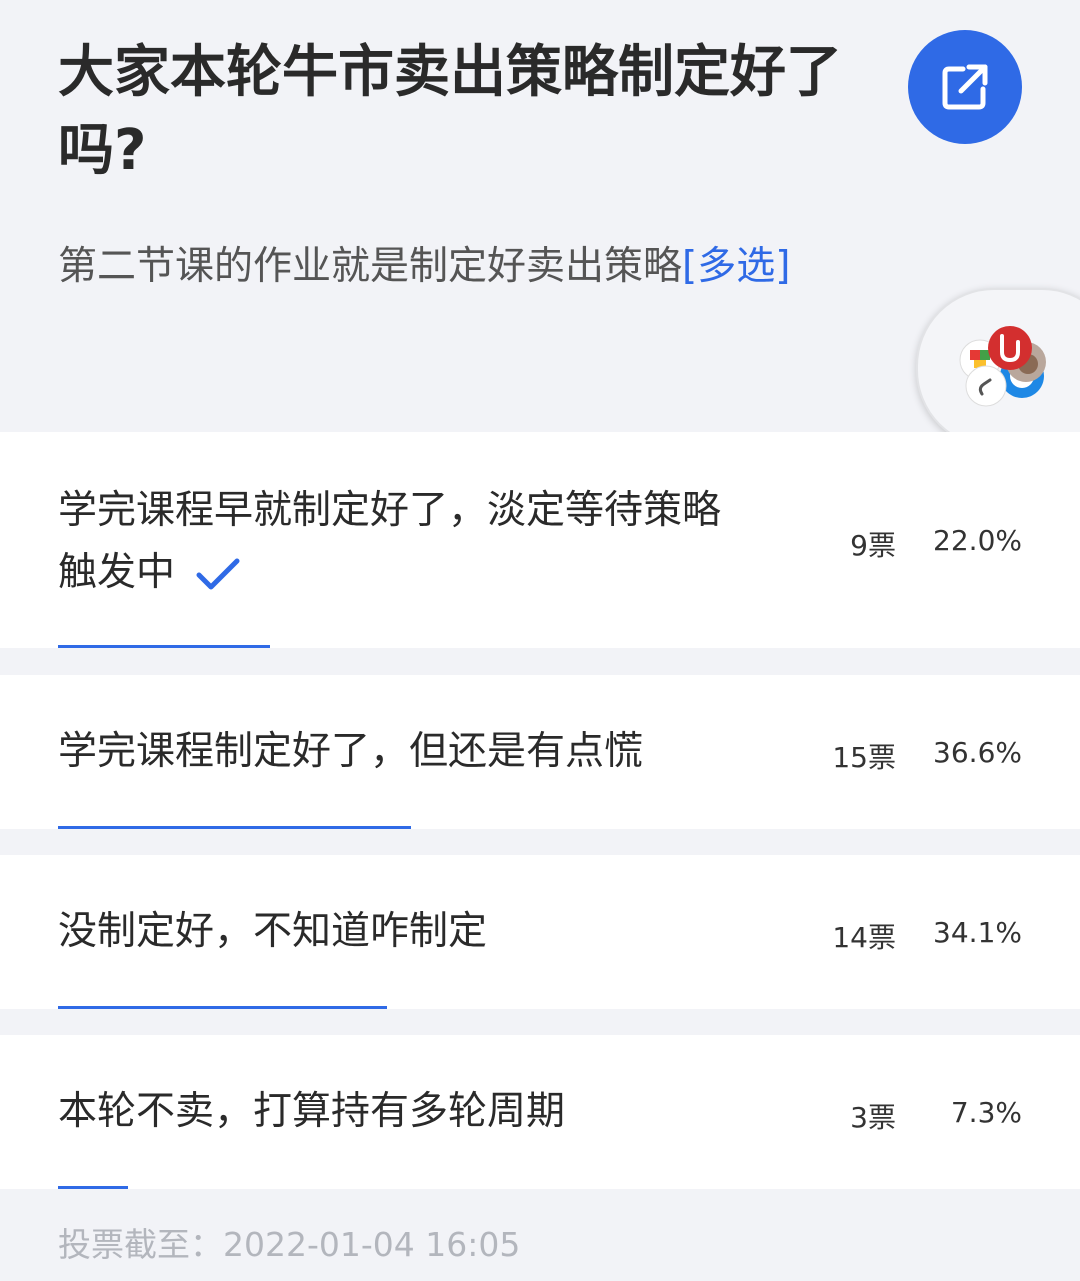 The image size is (1080, 1281). I want to click on option-label: 学完课程早就制定好了，淡定等待策略触发中, so click(408, 542).